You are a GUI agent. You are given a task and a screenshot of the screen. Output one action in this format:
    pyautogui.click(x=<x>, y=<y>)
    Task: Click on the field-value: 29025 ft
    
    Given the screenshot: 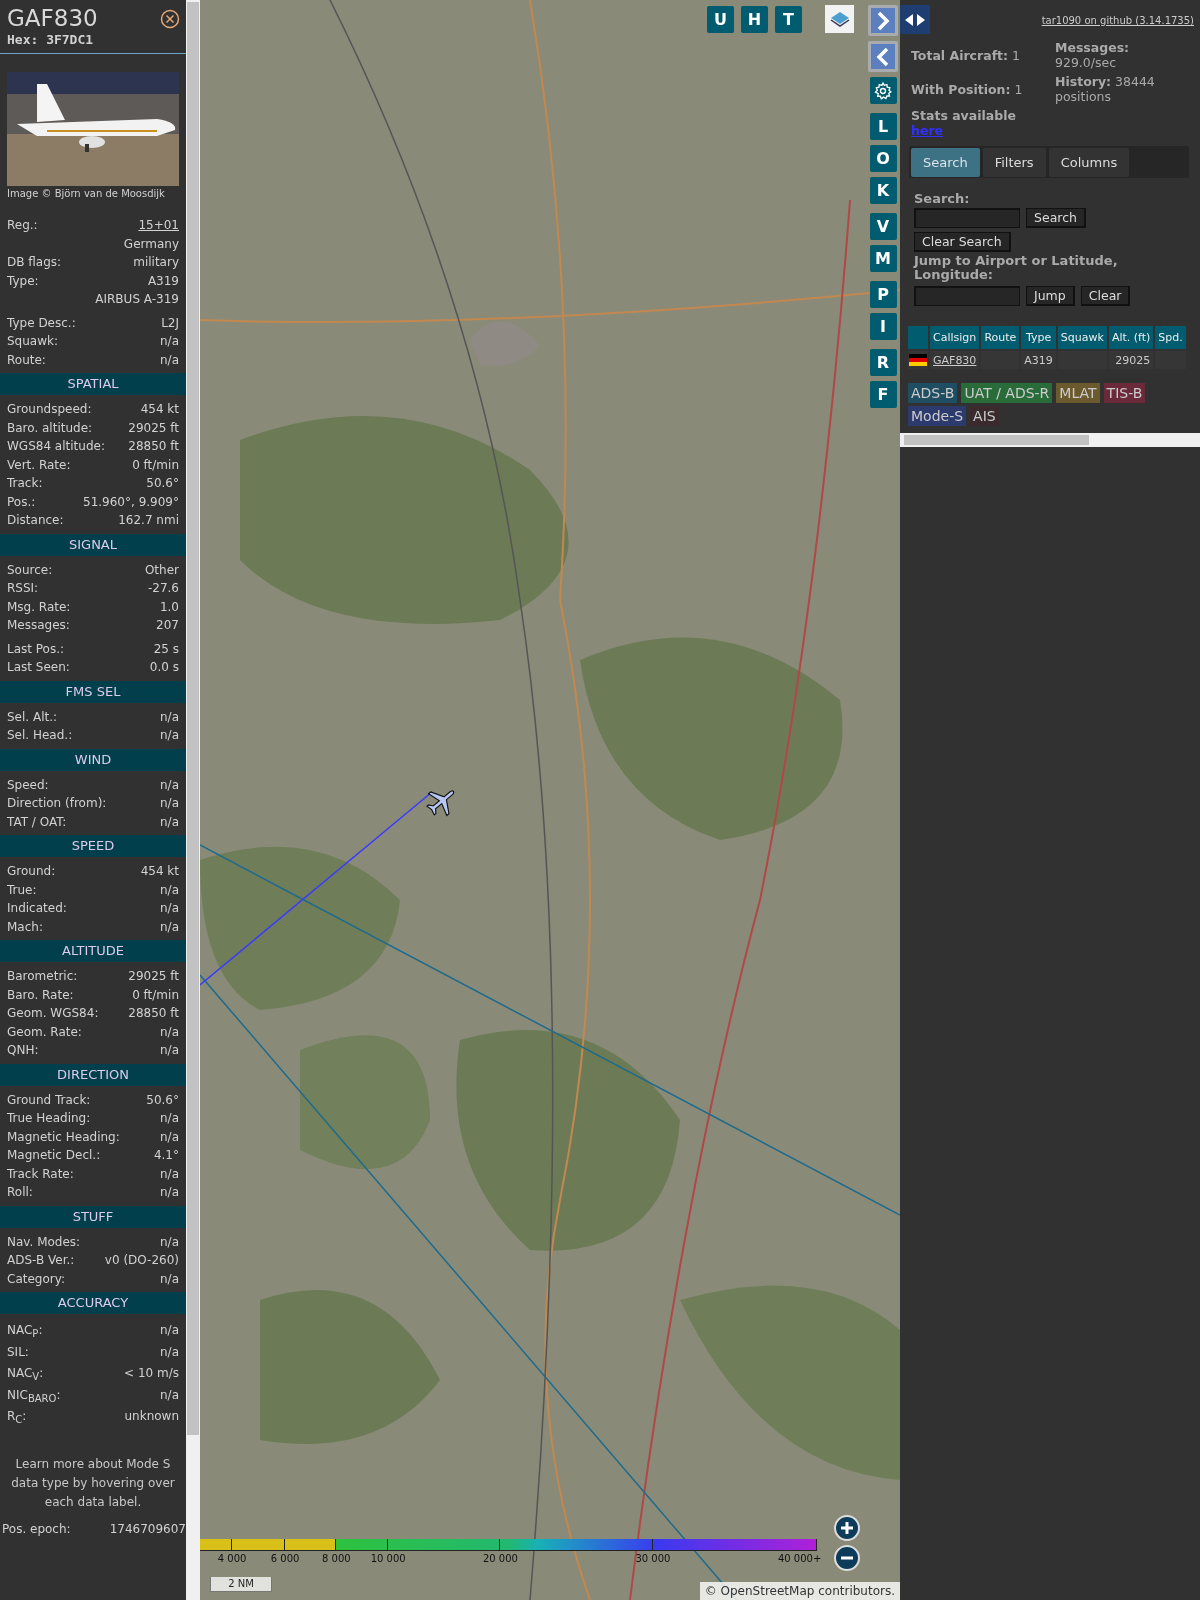 What is the action you would take?
    pyautogui.click(x=153, y=428)
    